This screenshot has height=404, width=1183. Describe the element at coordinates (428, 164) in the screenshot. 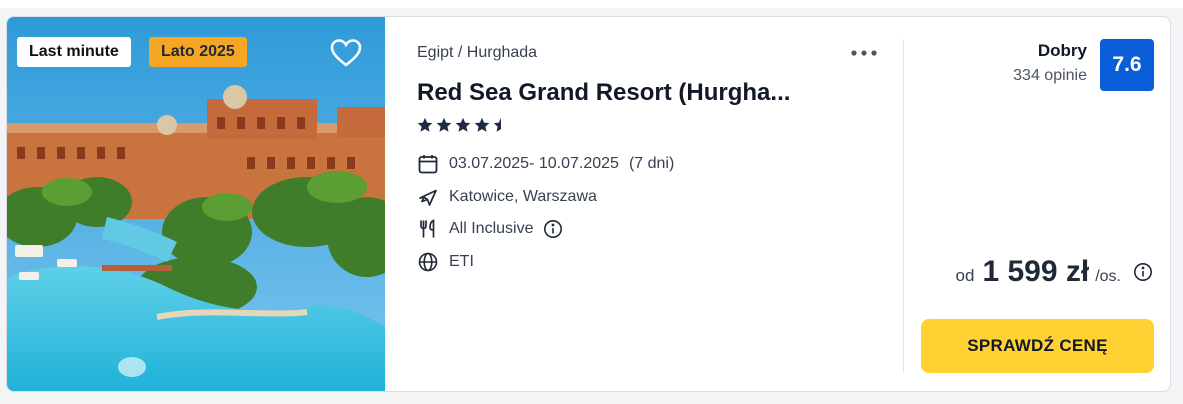

I see `calendar-icon` at that location.